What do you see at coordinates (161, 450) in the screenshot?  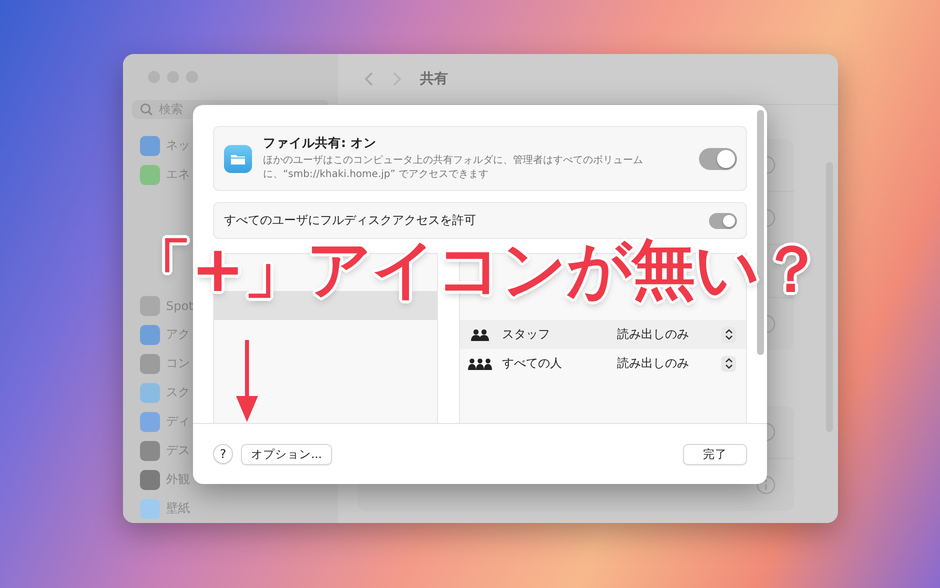 I see `sidebar-item: デス` at bounding box center [161, 450].